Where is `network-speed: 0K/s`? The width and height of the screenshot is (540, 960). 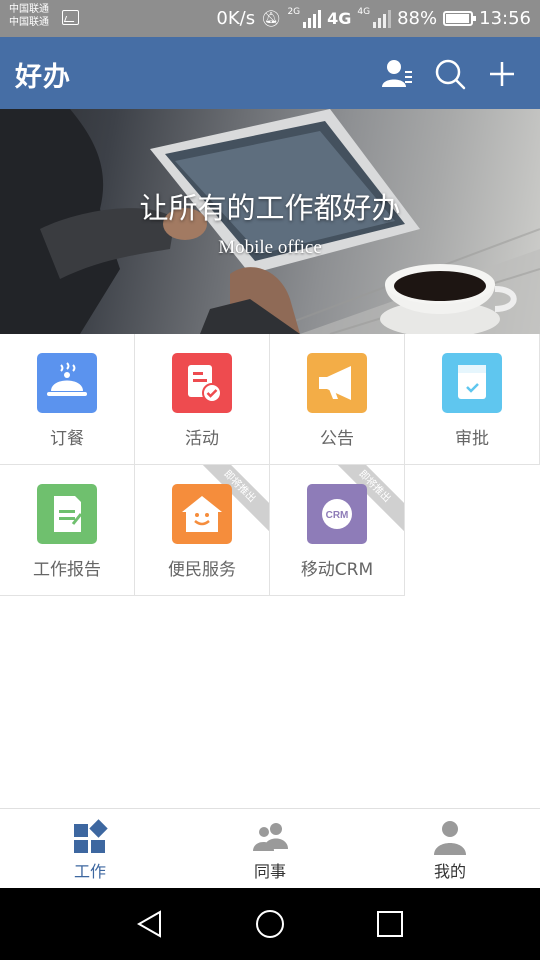 network-speed: 0K/s is located at coordinates (236, 18).